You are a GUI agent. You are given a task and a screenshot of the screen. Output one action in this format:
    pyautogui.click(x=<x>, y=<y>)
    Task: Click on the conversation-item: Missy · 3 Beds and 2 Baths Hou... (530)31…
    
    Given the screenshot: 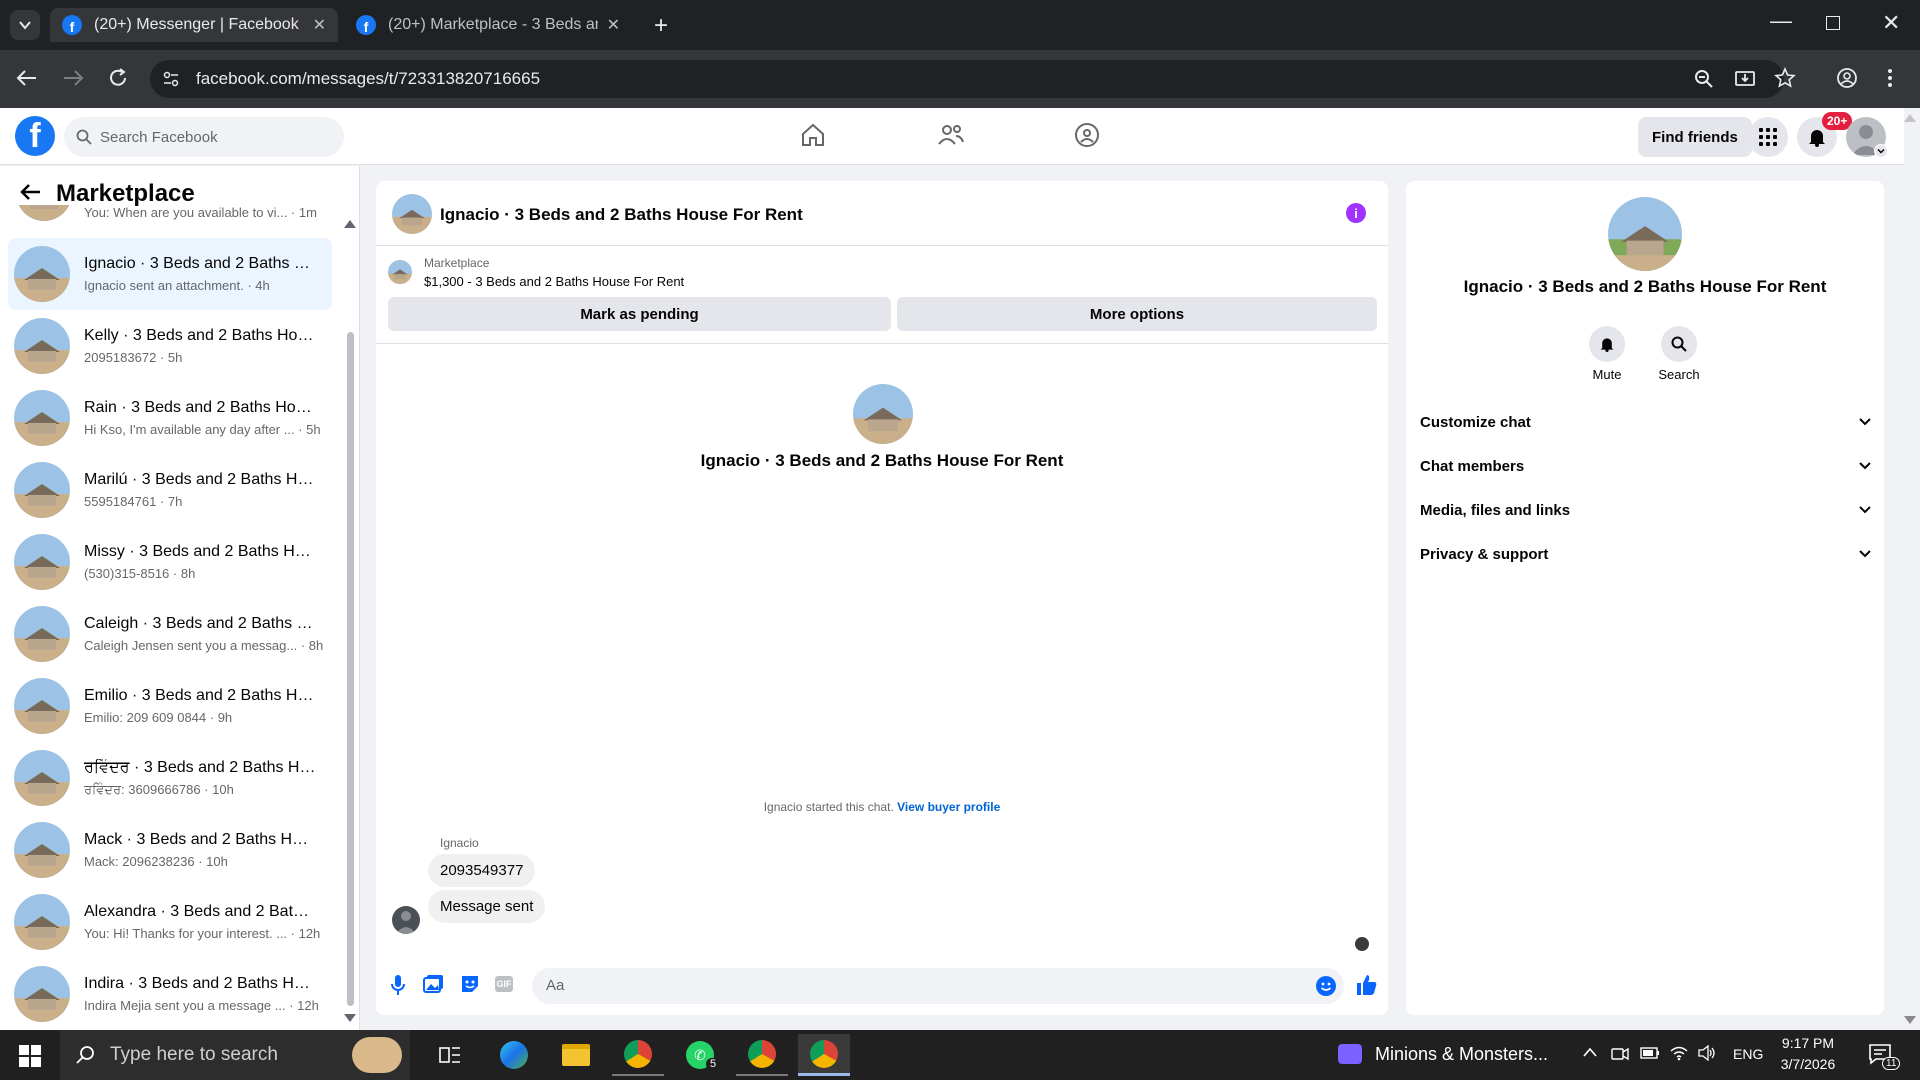 What is the action you would take?
    pyautogui.click(x=170, y=562)
    